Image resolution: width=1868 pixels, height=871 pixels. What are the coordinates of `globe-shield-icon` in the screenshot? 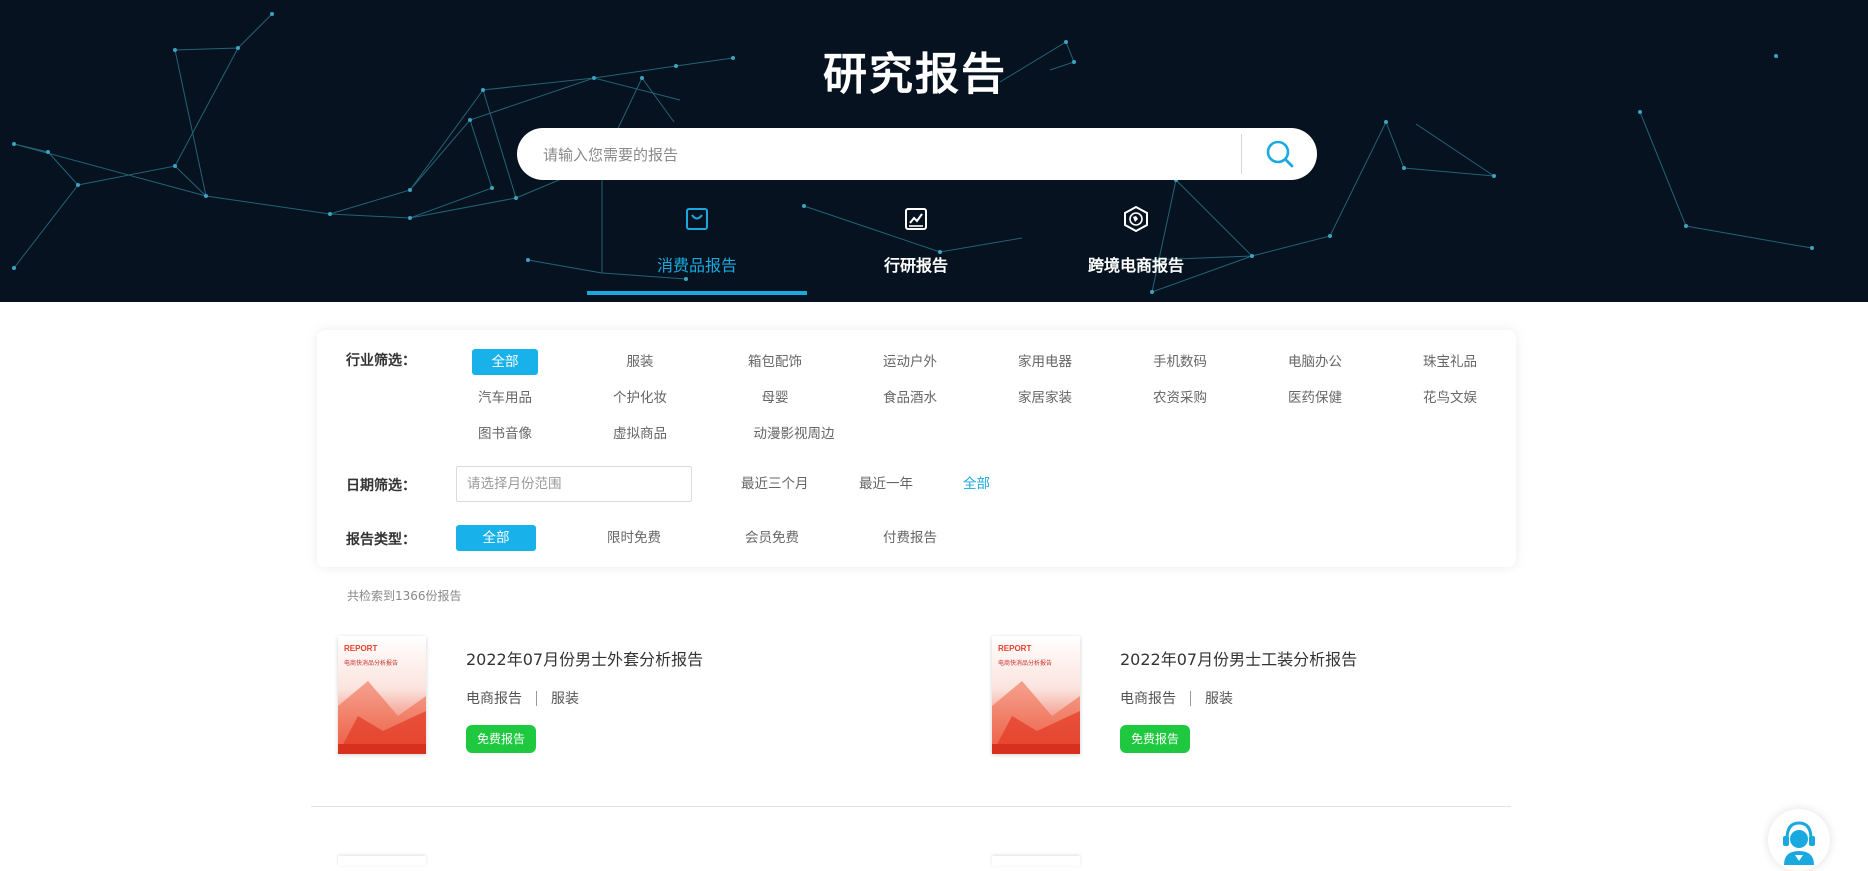 It's located at (1136, 219).